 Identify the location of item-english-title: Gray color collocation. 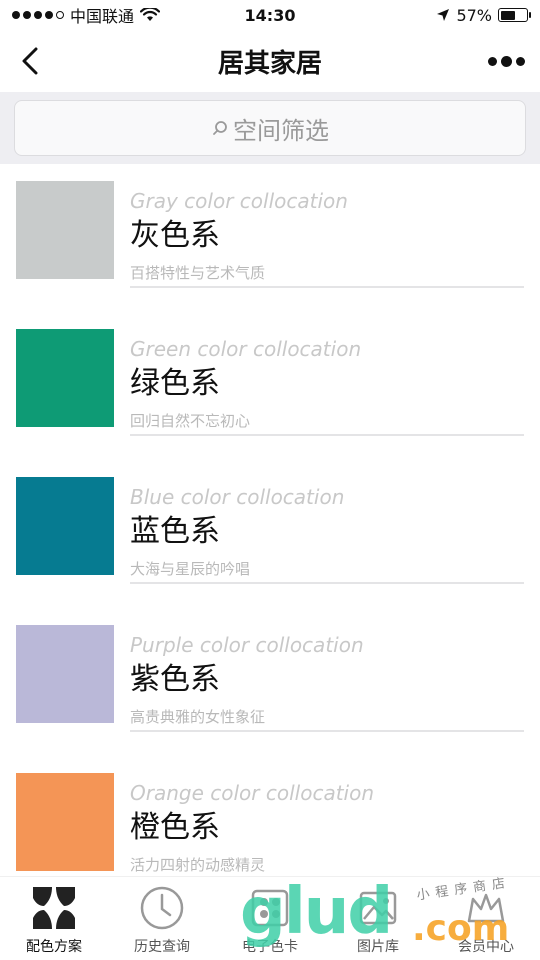
(239, 201).